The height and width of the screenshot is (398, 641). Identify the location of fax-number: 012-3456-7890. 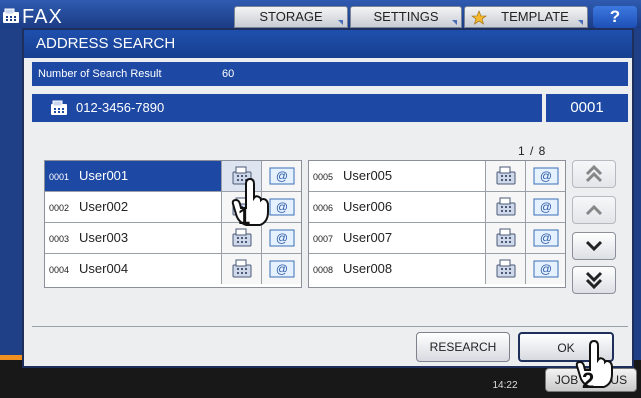
(120, 107).